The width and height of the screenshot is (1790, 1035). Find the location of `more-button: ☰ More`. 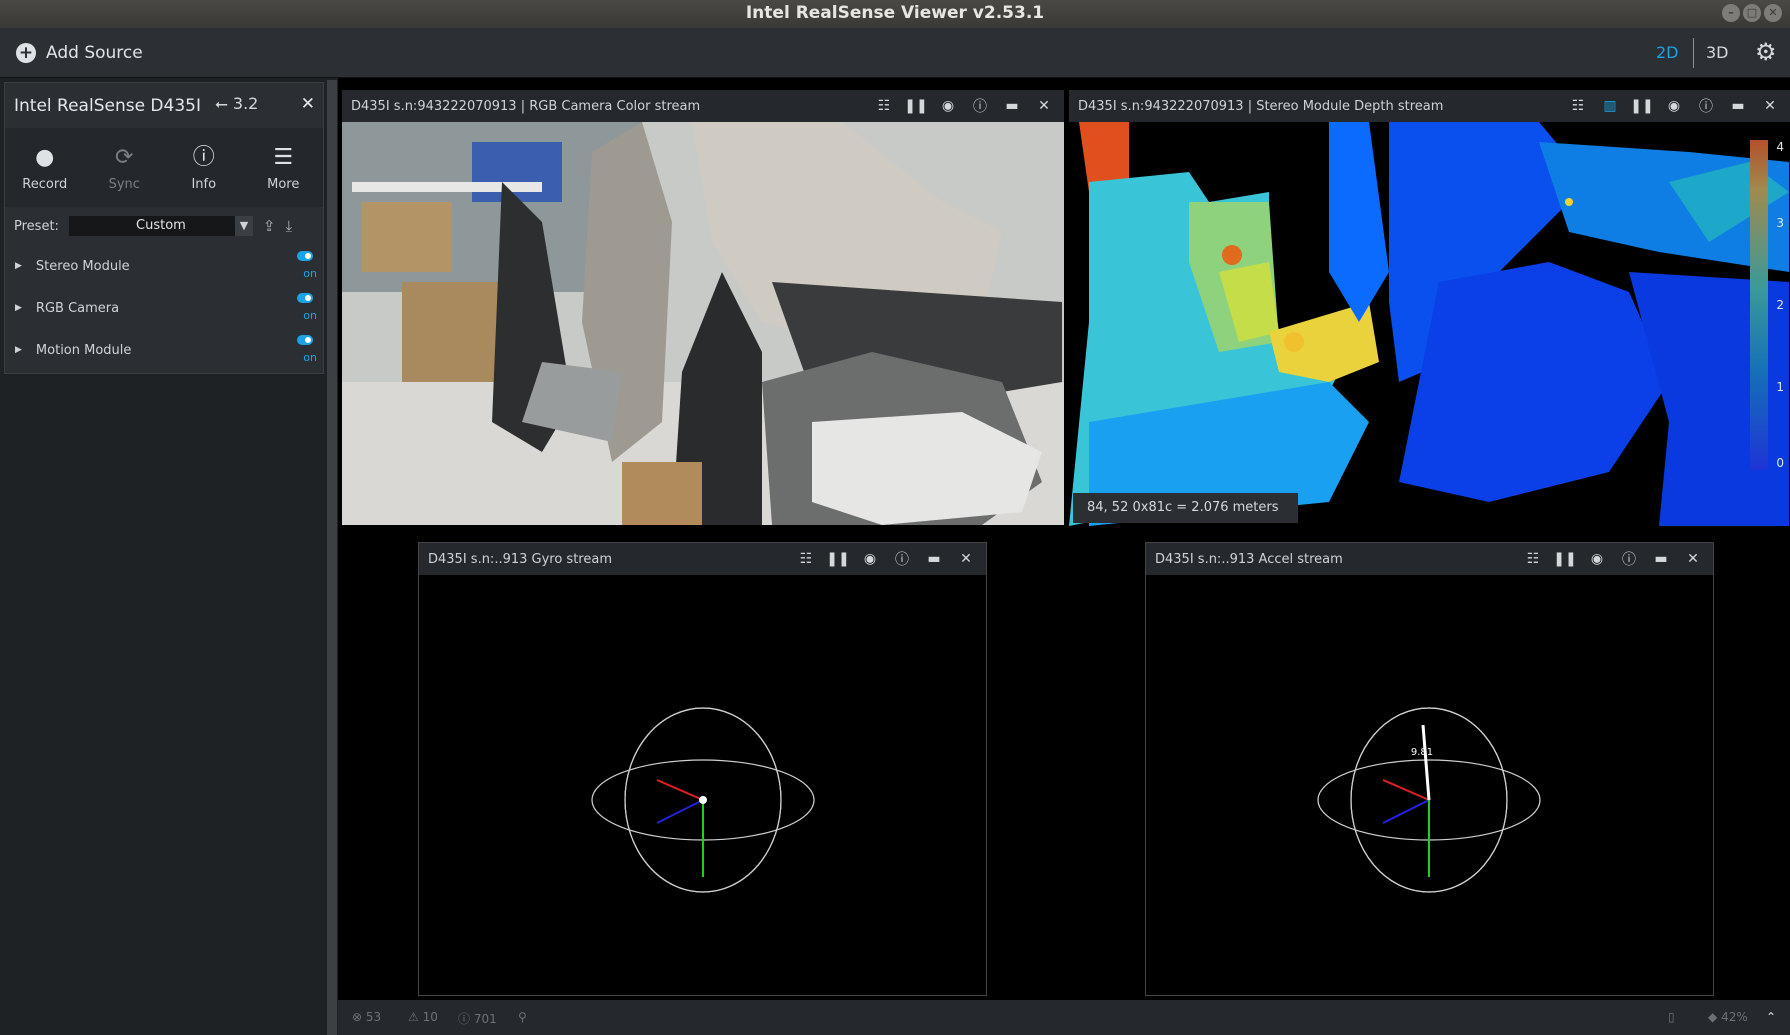

more-button: ☰ More is located at coordinates (284, 168).